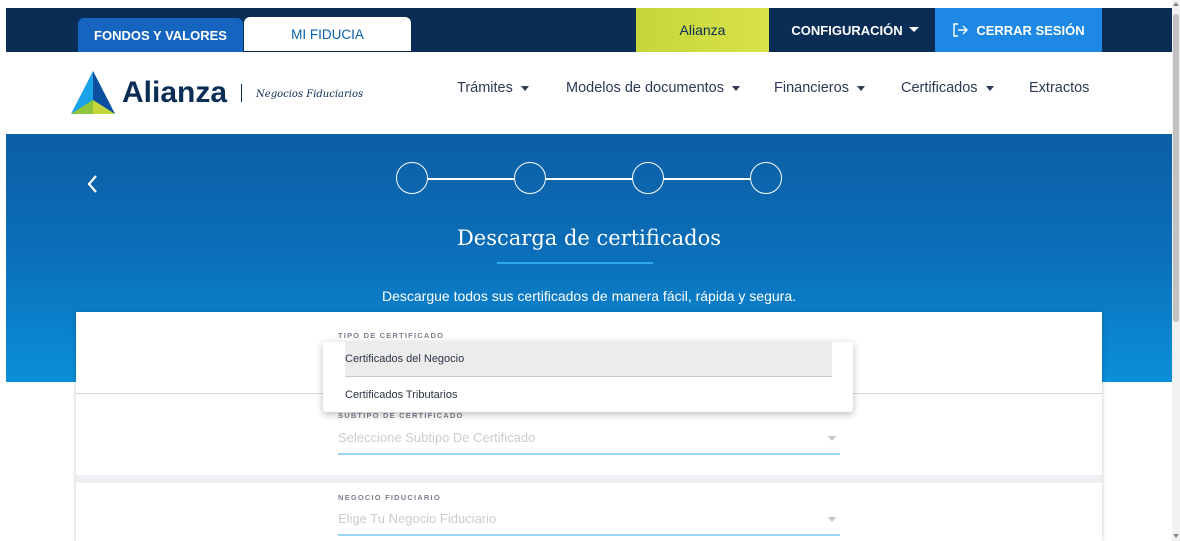 This screenshot has width=1180, height=541. I want to click on tab-label: MI FIDUCIA, so click(327, 34).